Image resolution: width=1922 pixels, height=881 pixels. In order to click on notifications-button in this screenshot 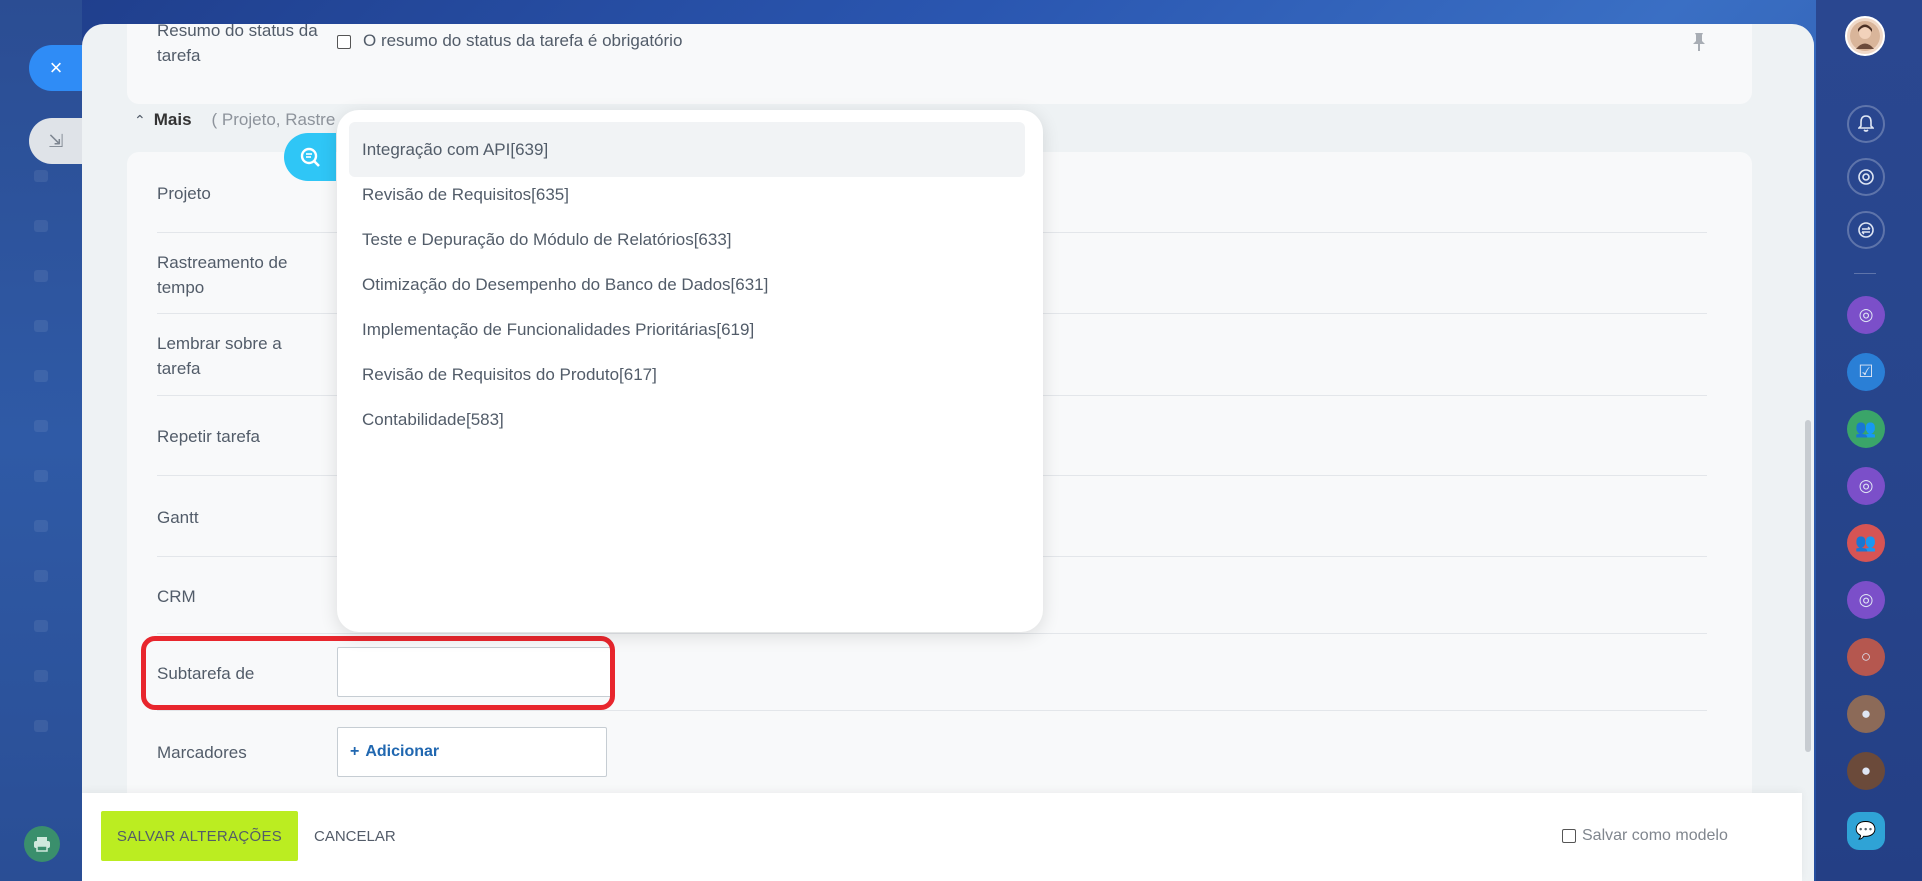, I will do `click(1866, 124)`.